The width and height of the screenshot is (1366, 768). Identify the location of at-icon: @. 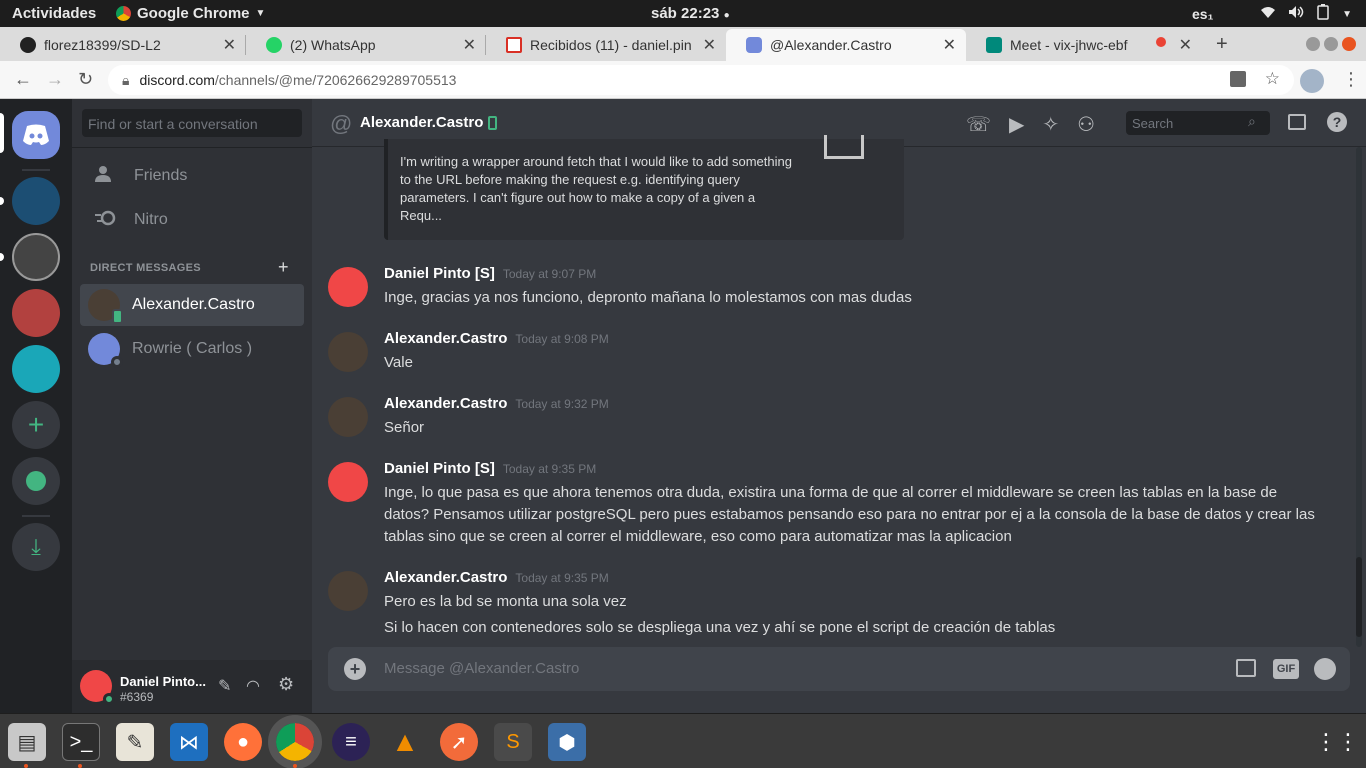
(341, 123).